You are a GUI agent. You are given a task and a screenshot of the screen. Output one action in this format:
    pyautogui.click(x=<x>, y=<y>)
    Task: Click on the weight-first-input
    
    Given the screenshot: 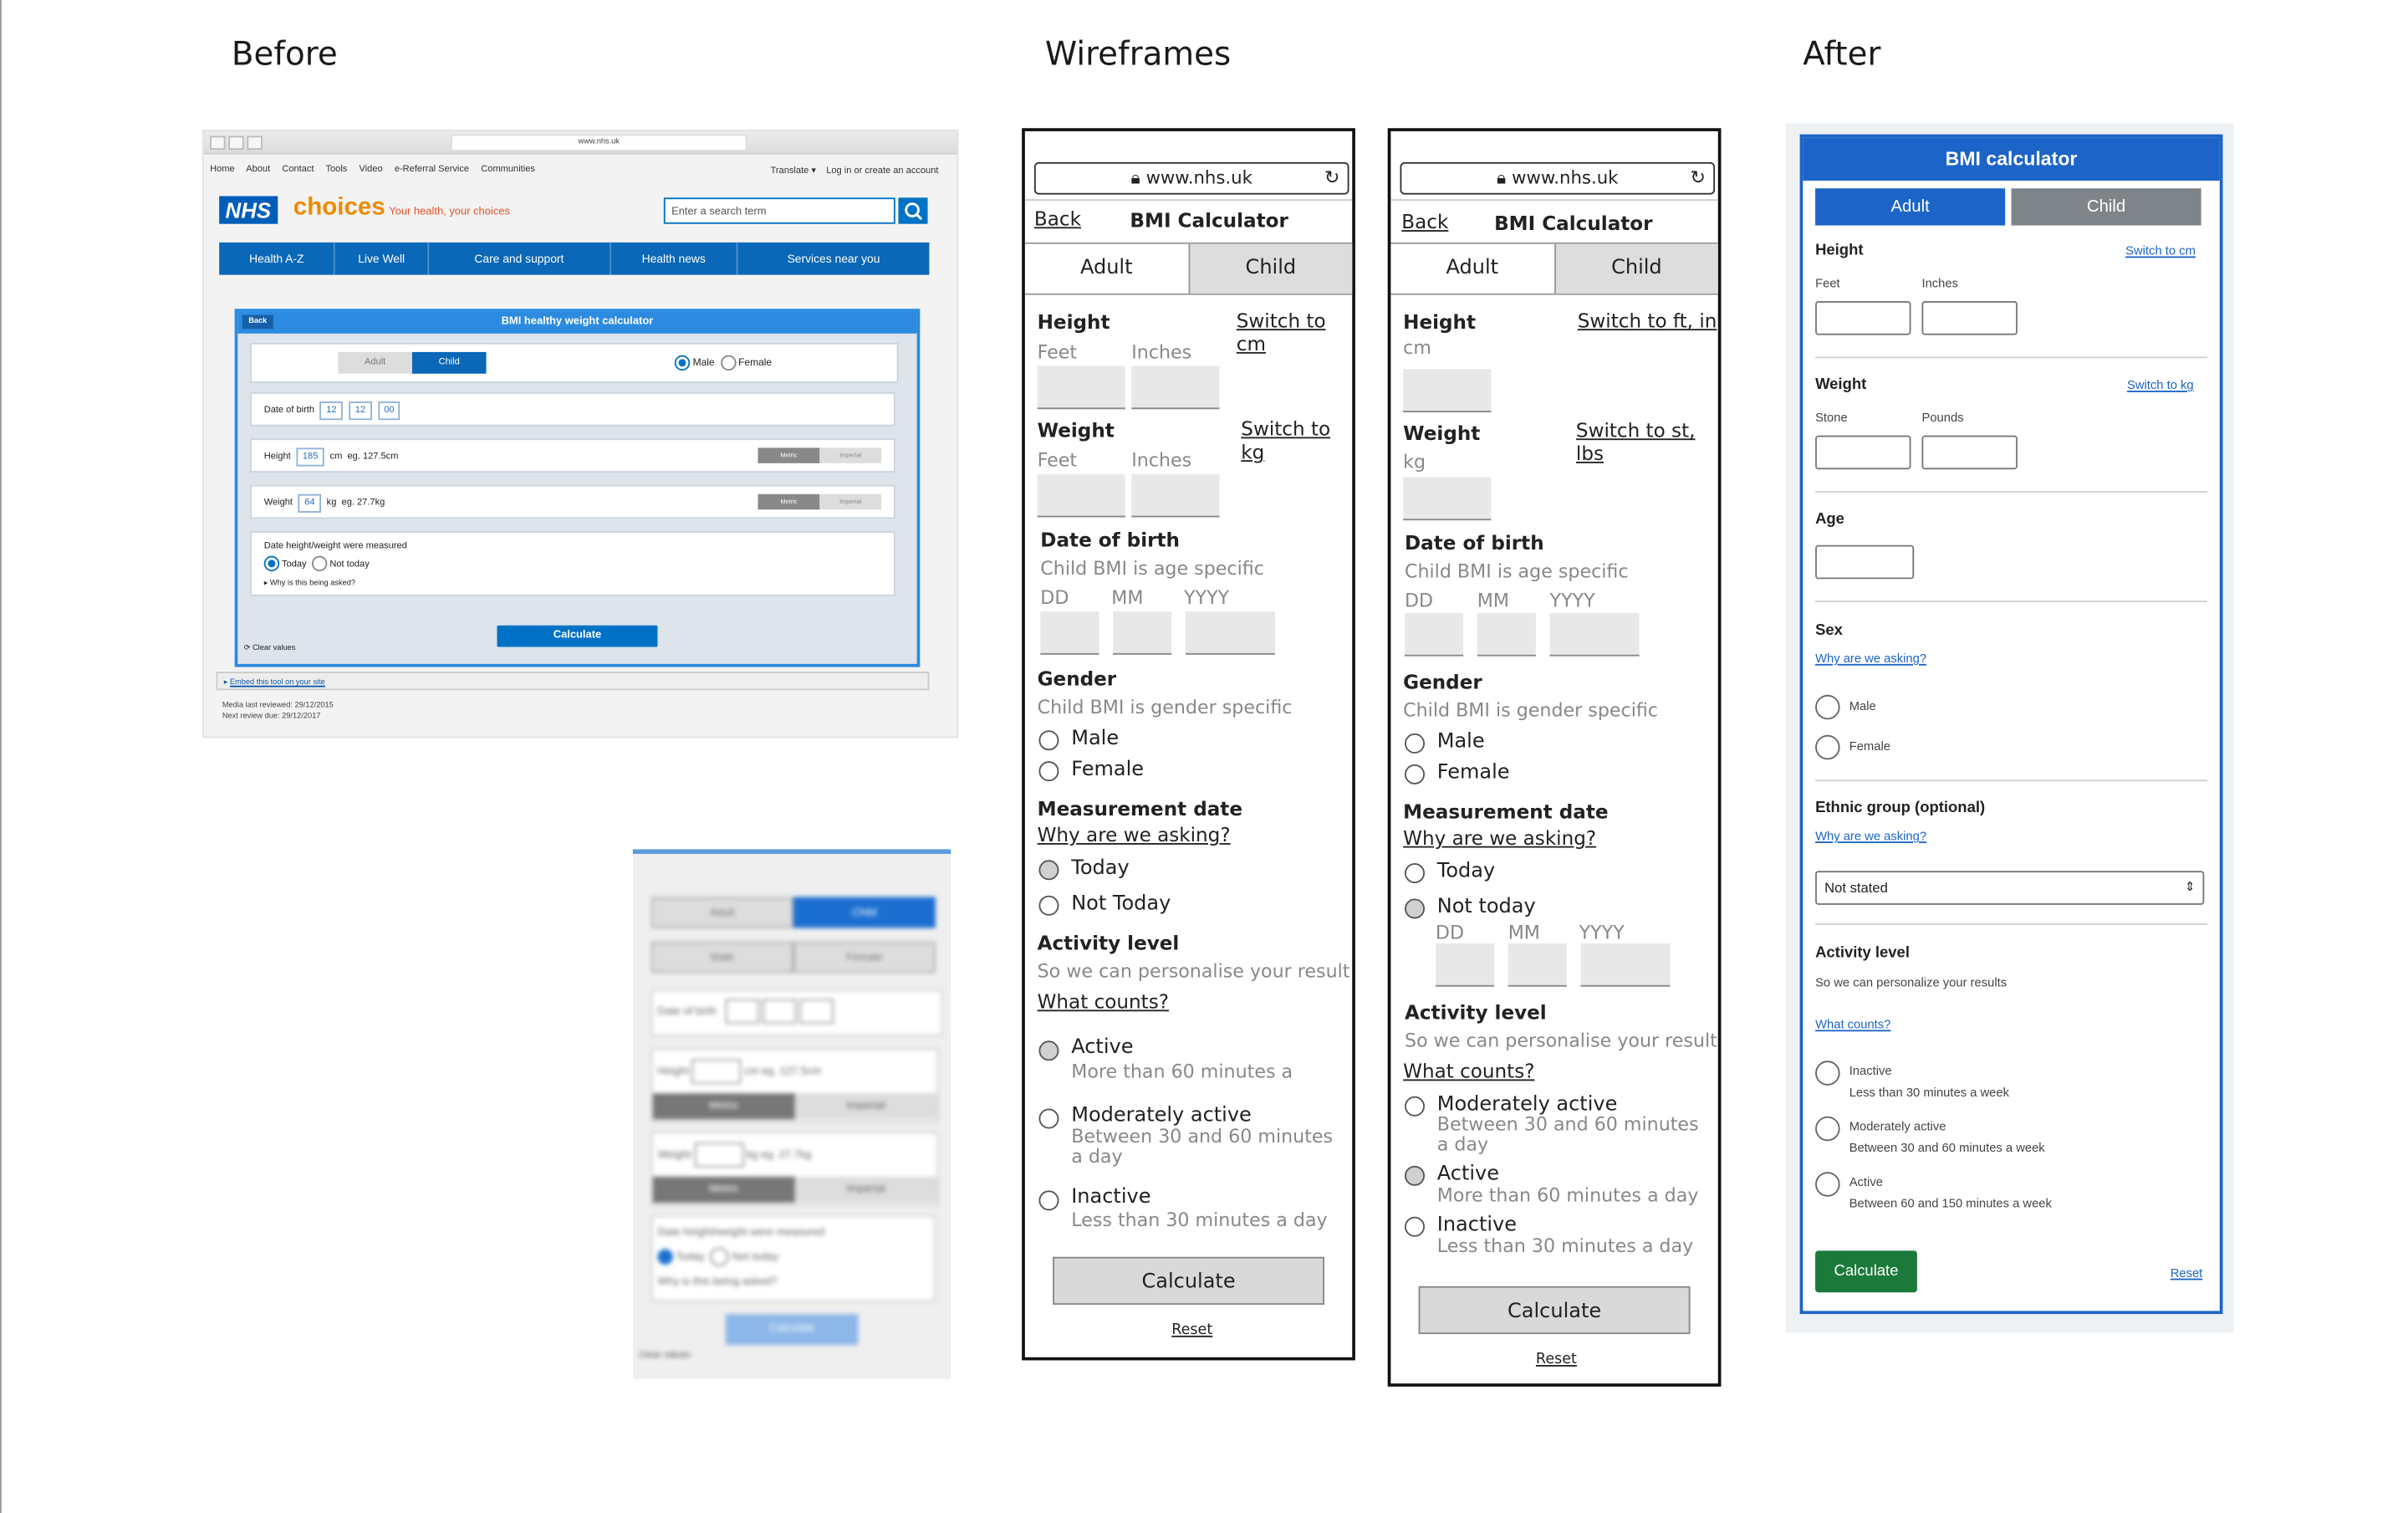 What is the action you would take?
    pyautogui.click(x=1081, y=495)
    